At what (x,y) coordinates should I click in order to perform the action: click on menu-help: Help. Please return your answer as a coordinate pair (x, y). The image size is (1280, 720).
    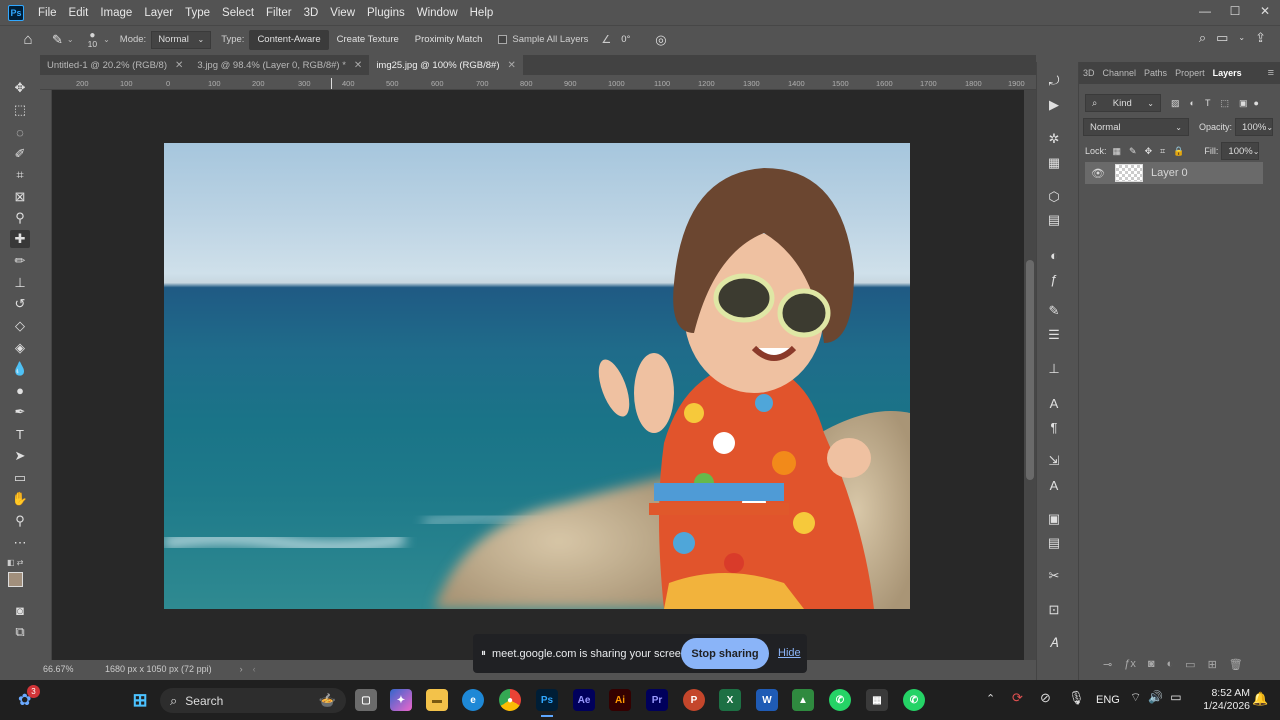
    Looking at the image, I should click on (482, 13).